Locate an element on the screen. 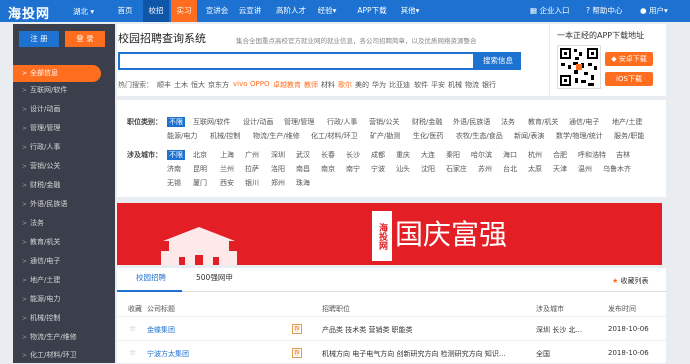  search-input is located at coordinates (296, 61).